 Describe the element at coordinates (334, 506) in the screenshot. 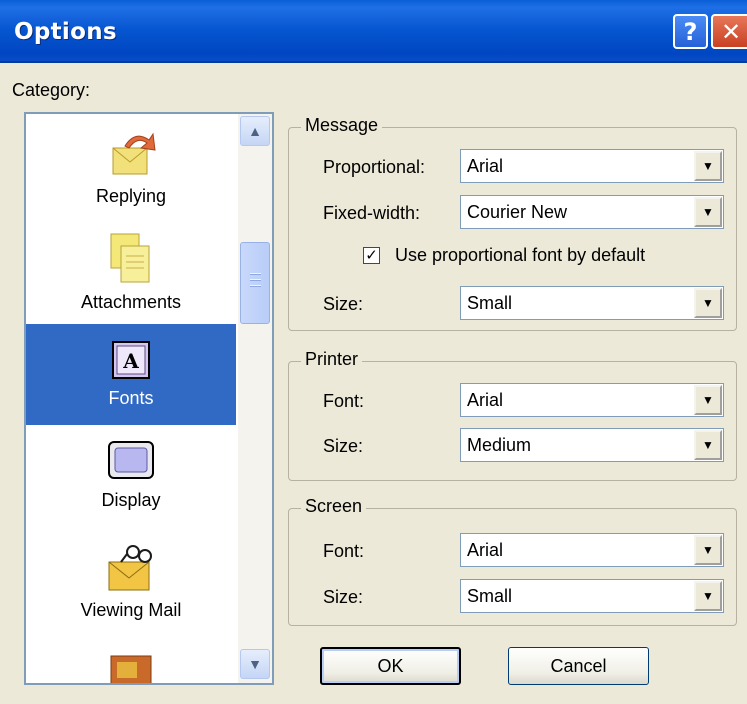

I see `screen-group-title: Screen` at that location.